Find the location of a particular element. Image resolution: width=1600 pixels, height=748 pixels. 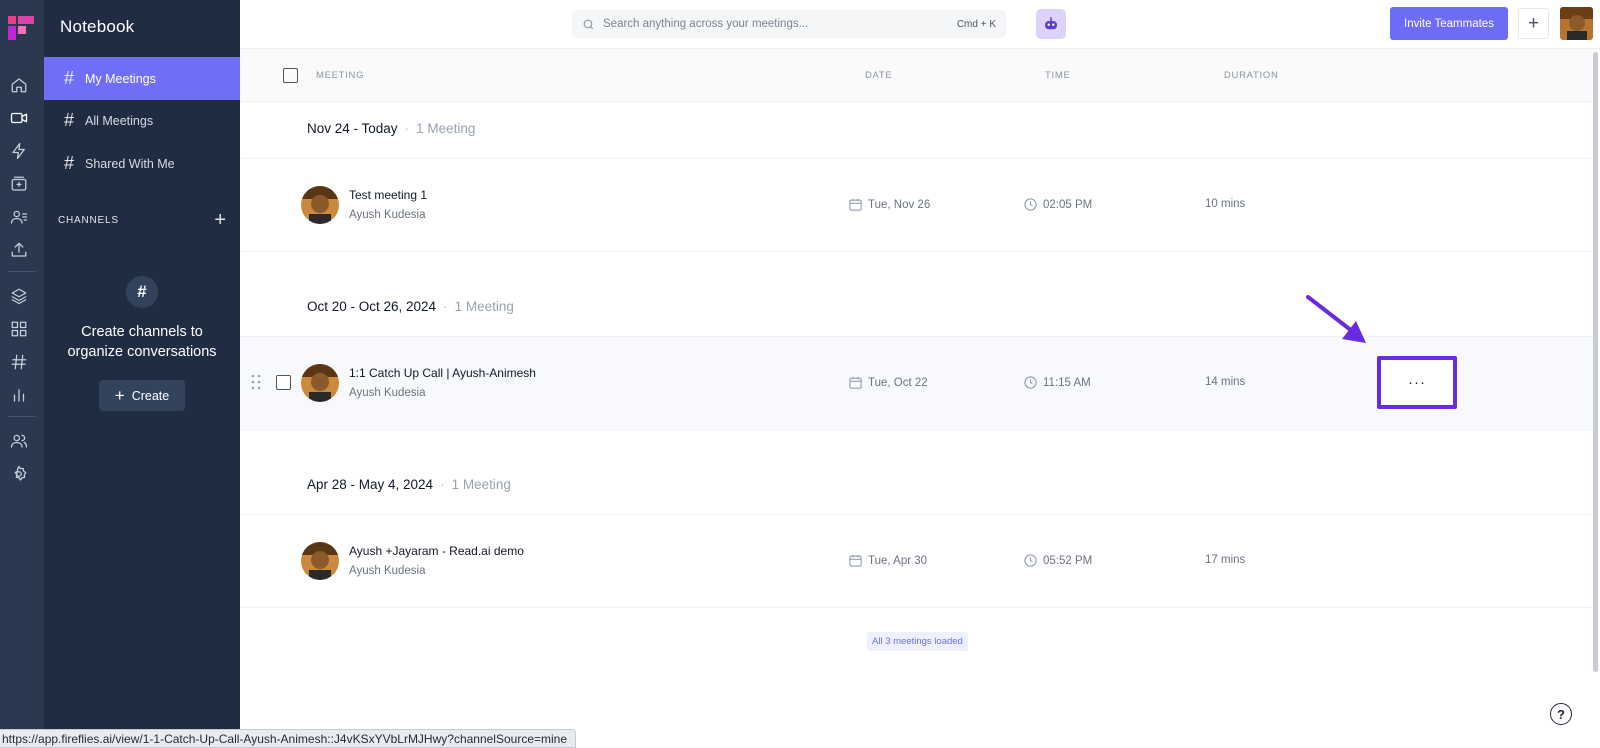

group-range: Apr 28 - May 4, 2024 is located at coordinates (370, 484).